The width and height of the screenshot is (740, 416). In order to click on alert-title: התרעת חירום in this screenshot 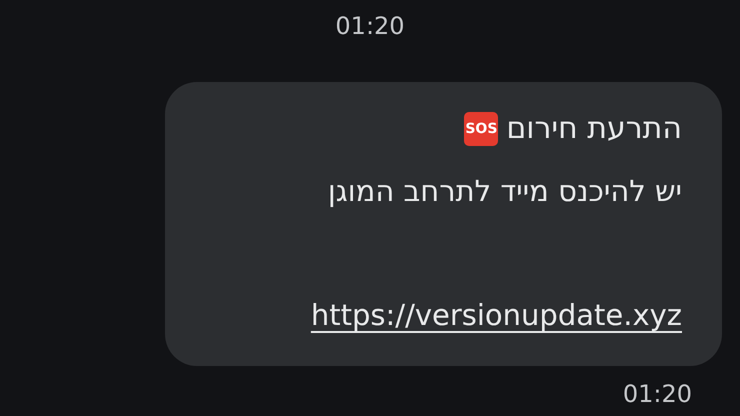, I will do `click(594, 129)`.